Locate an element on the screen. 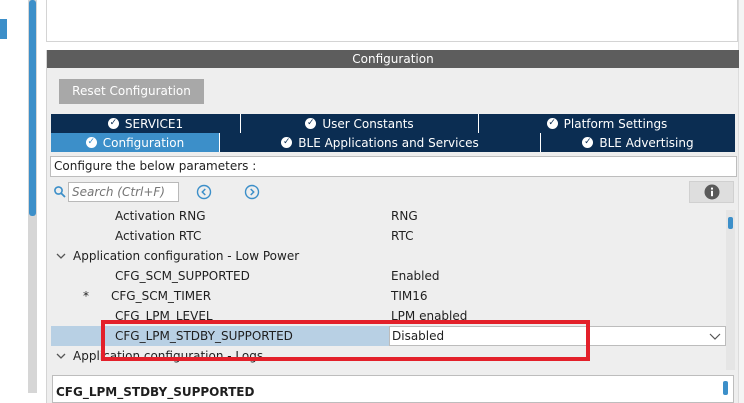 The width and height of the screenshot is (744, 403). tree-row-cfg-scm-supported: CFG_SCM_SUPPORTED Enabled is located at coordinates (388, 276).